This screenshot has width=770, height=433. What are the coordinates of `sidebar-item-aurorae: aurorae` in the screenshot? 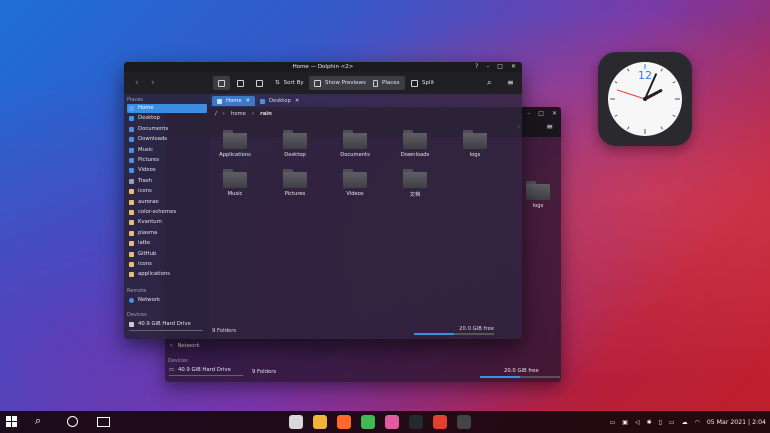 It's located at (167, 202).